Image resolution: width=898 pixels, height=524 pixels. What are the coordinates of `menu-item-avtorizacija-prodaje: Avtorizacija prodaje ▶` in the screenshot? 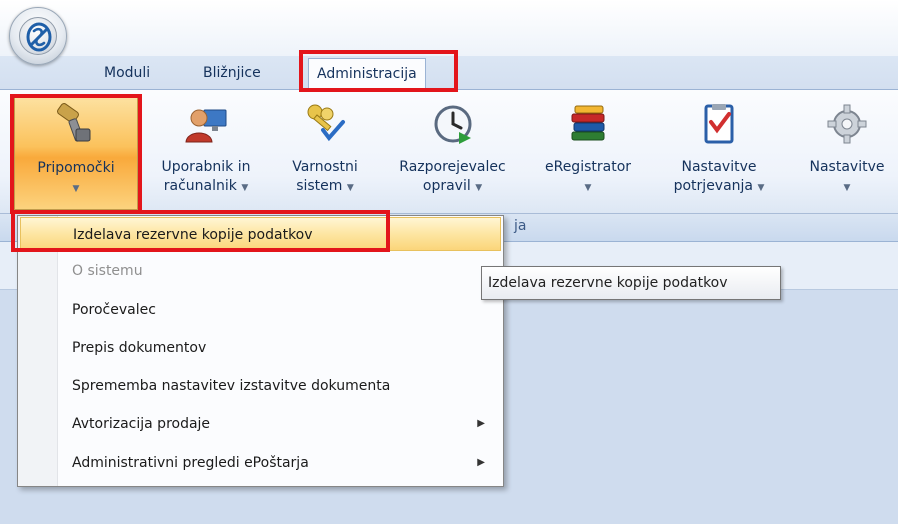 It's located at (260, 424).